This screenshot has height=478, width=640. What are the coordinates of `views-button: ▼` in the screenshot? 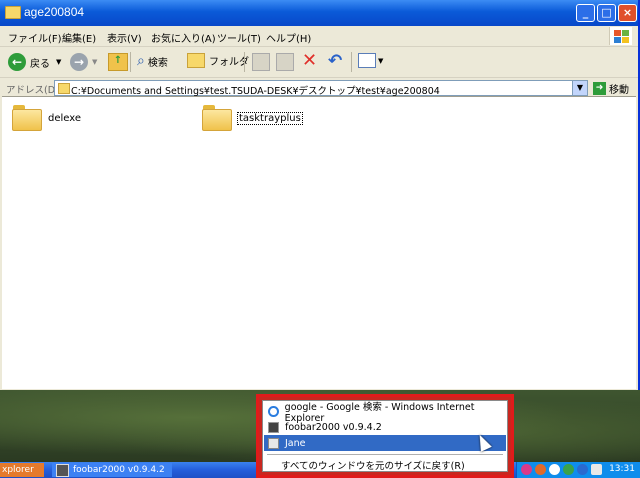 It's located at (370, 60).